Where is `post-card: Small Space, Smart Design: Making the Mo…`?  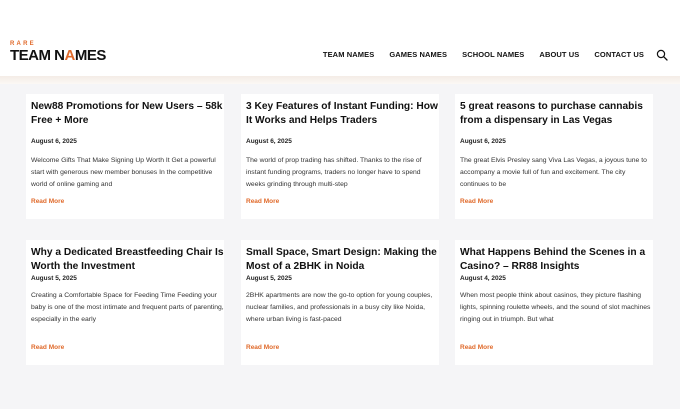 post-card: Small Space, Smart Design: Making the Mo… is located at coordinates (340, 302).